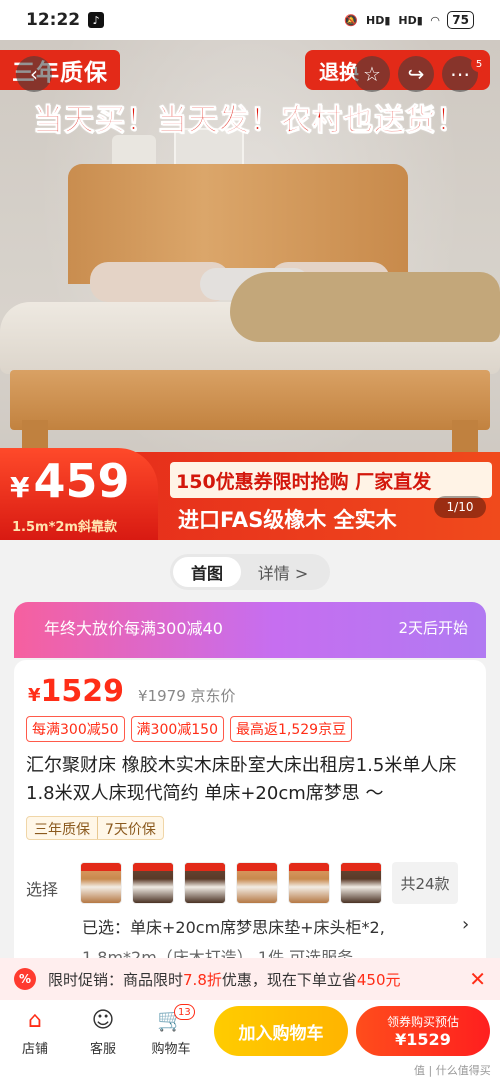 The height and width of the screenshot is (1083, 500). Describe the element at coordinates (202, 979) in the screenshot. I see `promo-discount: 7.8折` at that location.